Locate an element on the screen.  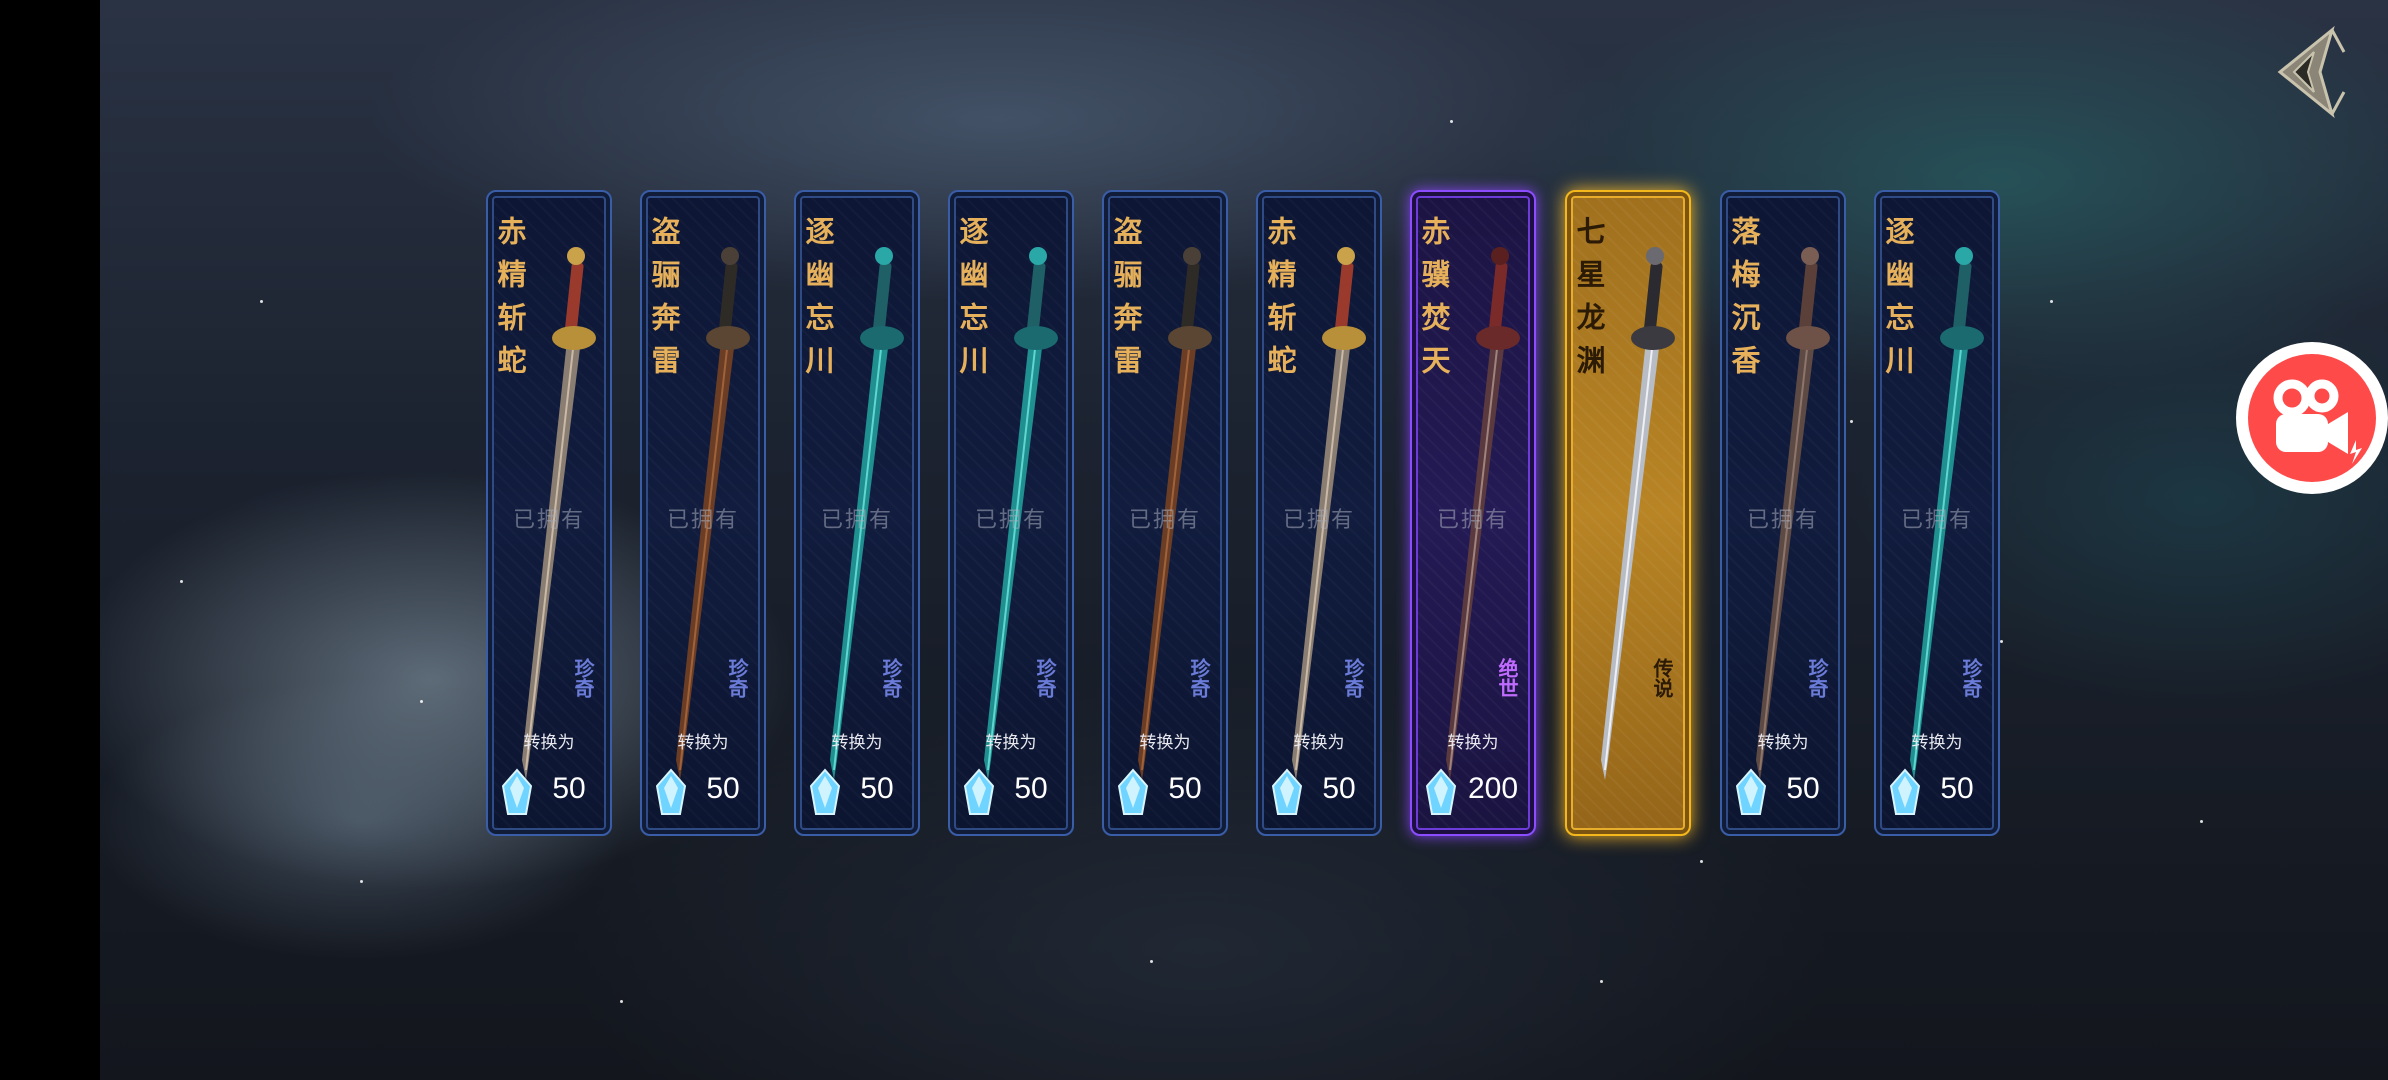
record-button-face is located at coordinates (2312, 418).